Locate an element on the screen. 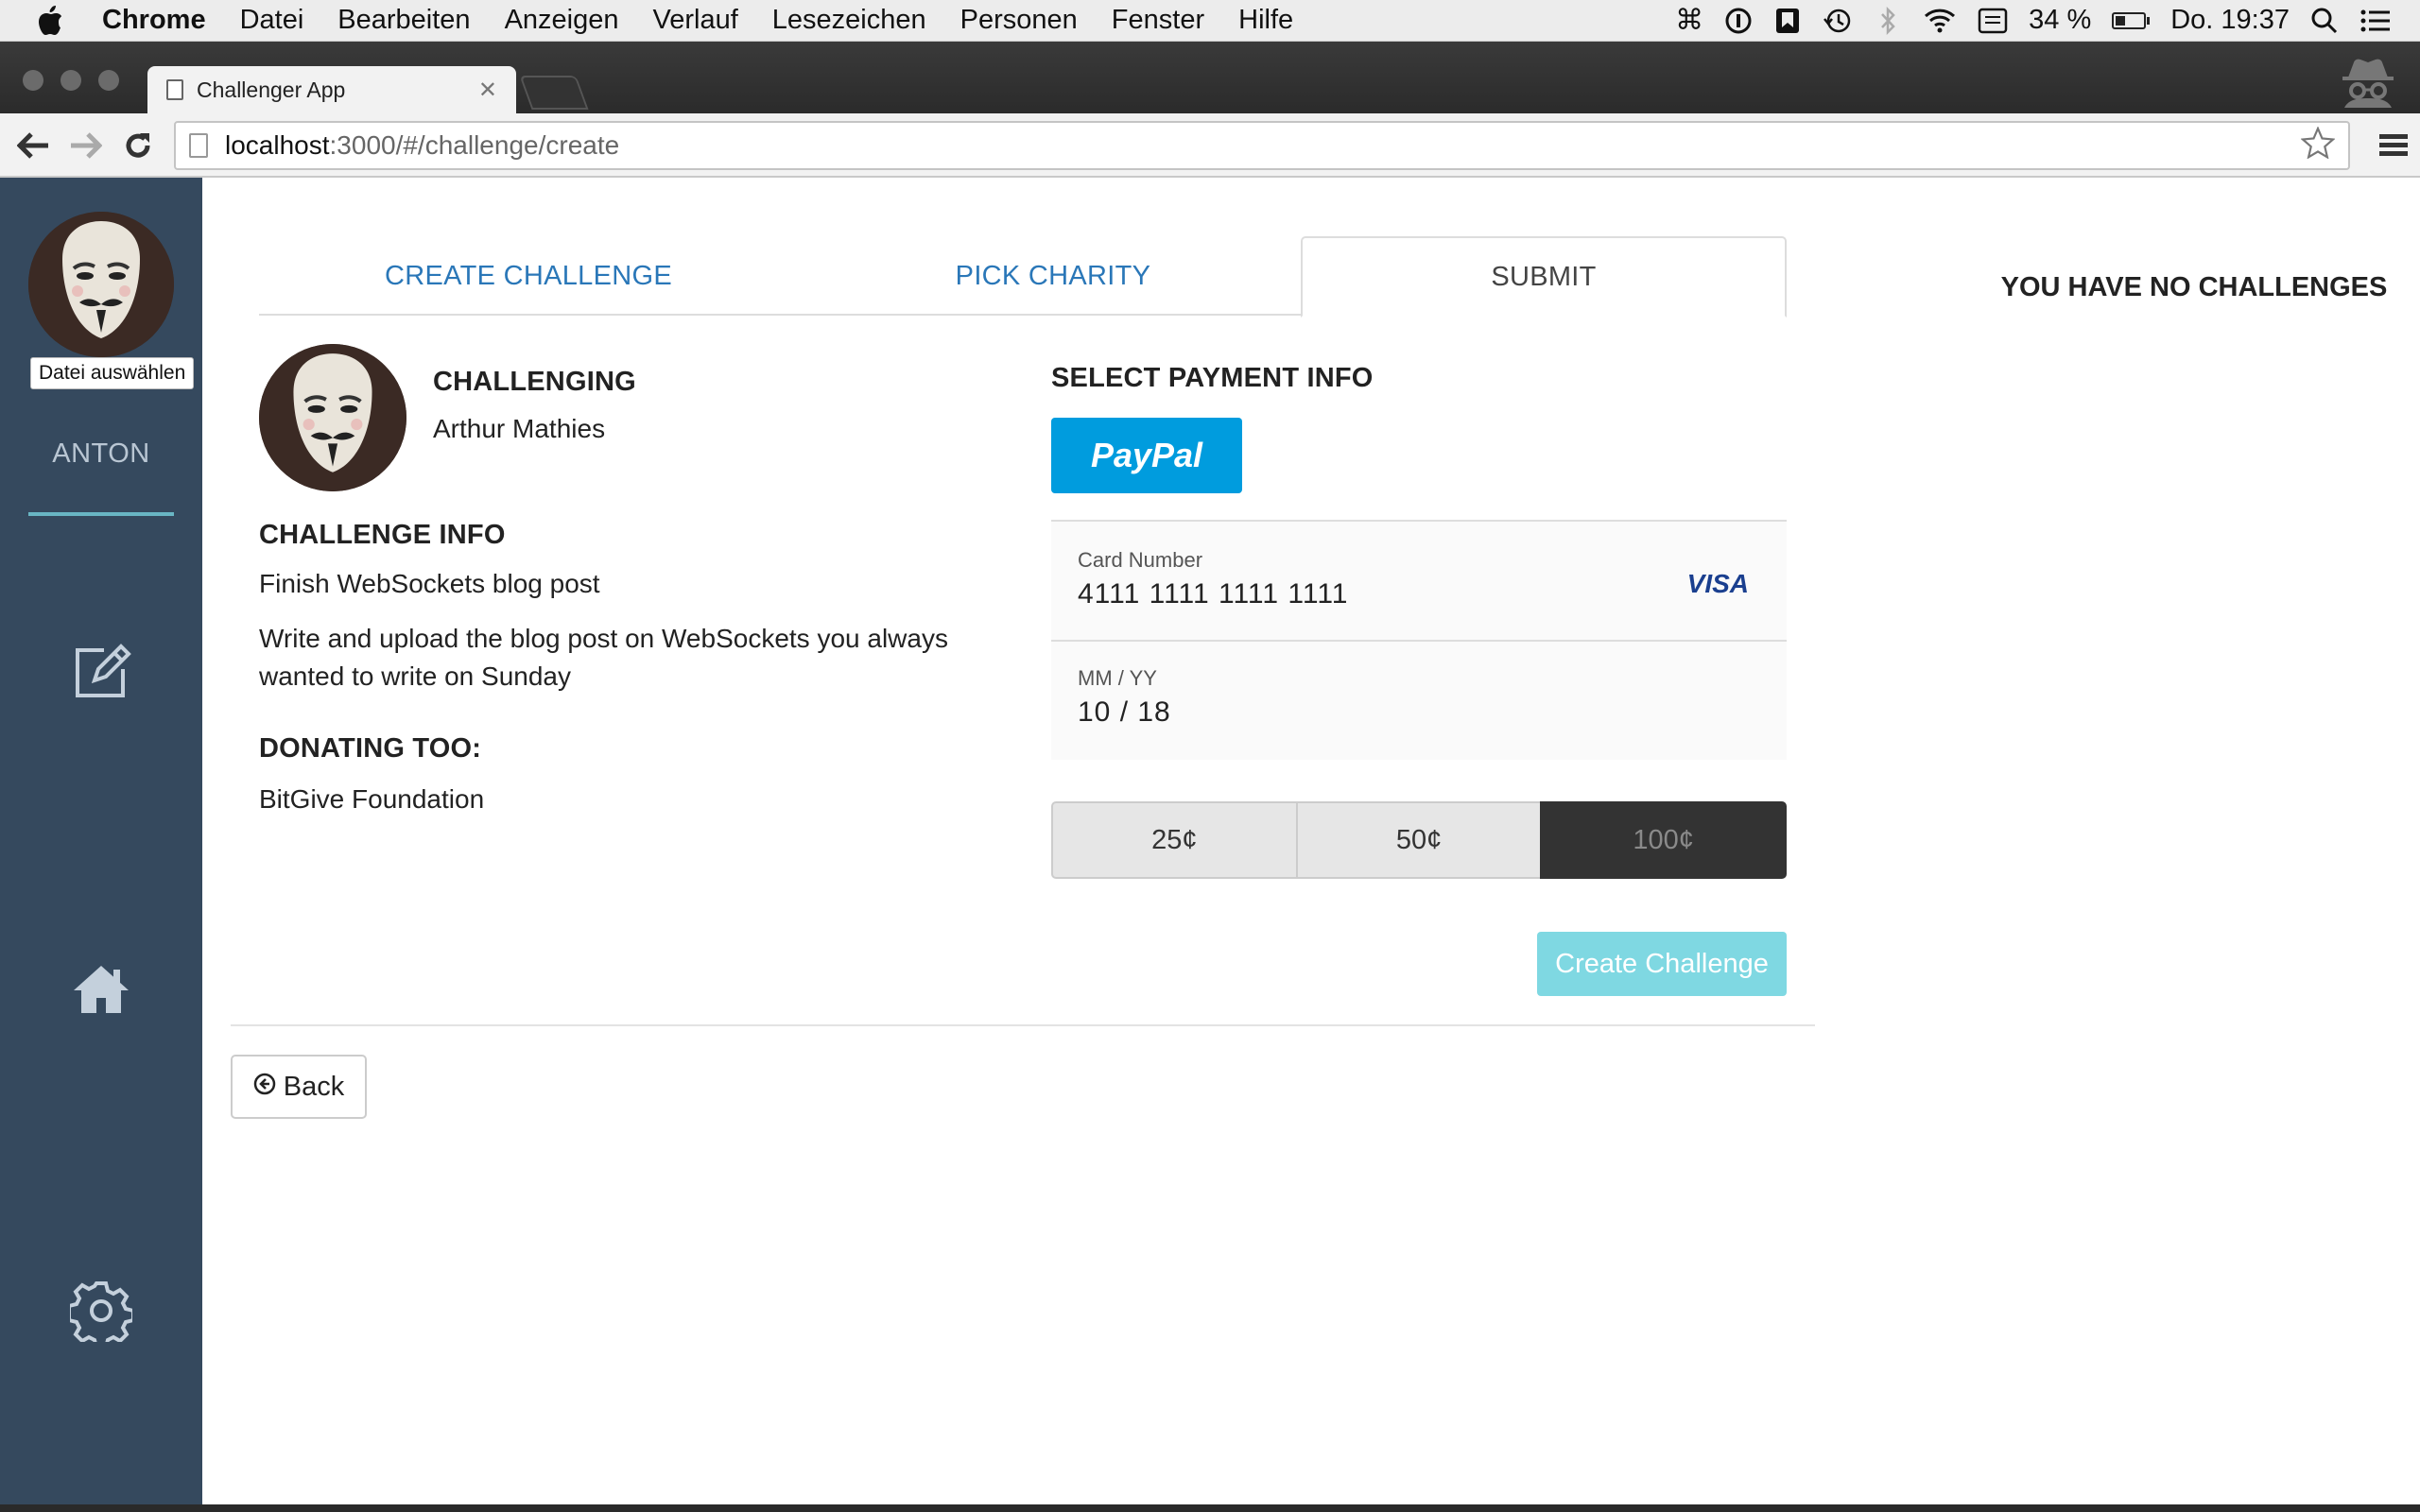  chrome-menu-icon is located at coordinates (2394, 146).